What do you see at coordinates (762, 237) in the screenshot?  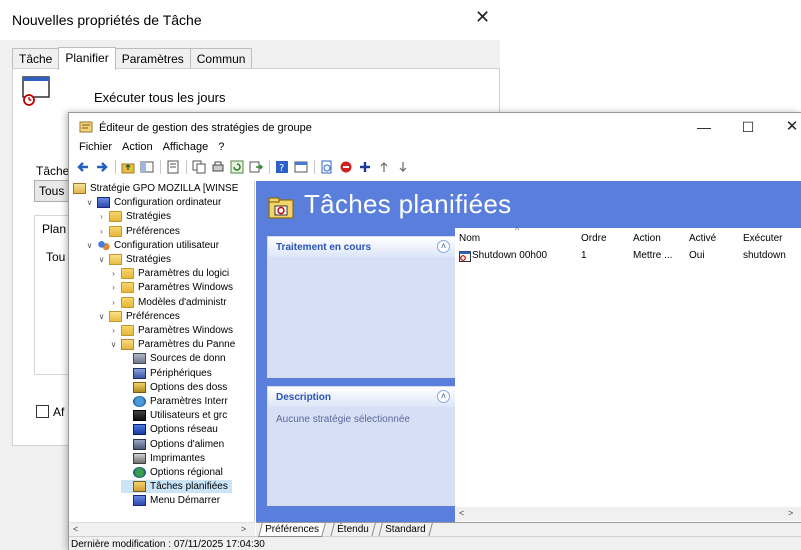 I see `column-header-executer: Exécuter` at bounding box center [762, 237].